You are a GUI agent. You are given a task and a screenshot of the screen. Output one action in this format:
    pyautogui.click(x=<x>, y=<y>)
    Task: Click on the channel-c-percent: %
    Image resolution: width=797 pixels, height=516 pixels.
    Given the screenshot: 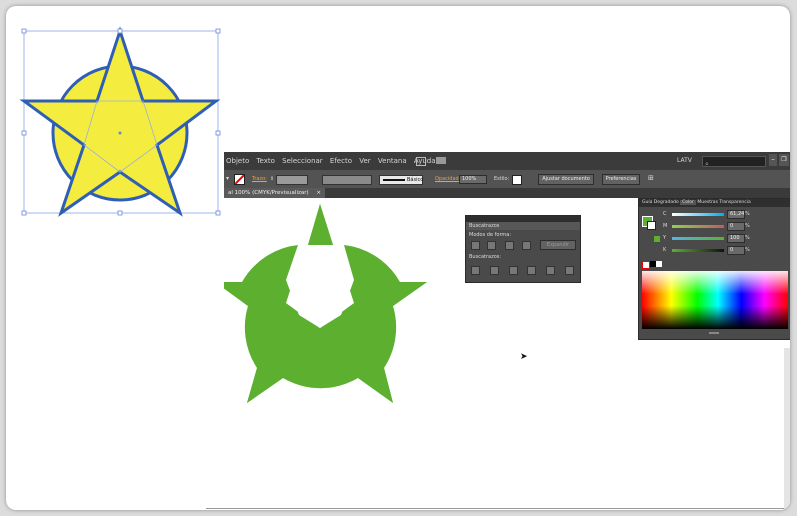 What is the action you would take?
    pyautogui.click(x=747, y=214)
    